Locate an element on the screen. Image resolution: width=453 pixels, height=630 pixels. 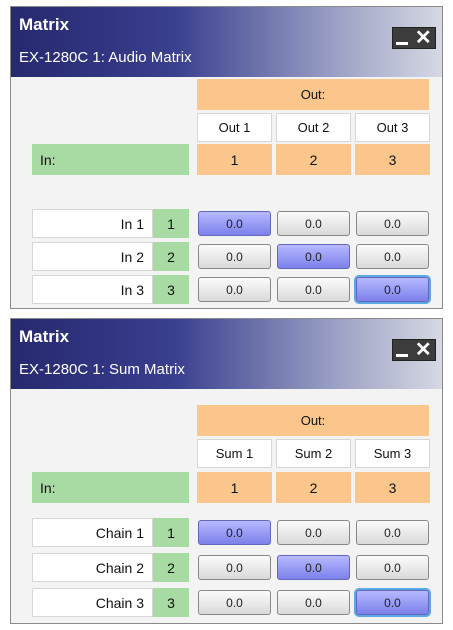
matrix-cell-in1-out3: 0.0 is located at coordinates (392, 223).